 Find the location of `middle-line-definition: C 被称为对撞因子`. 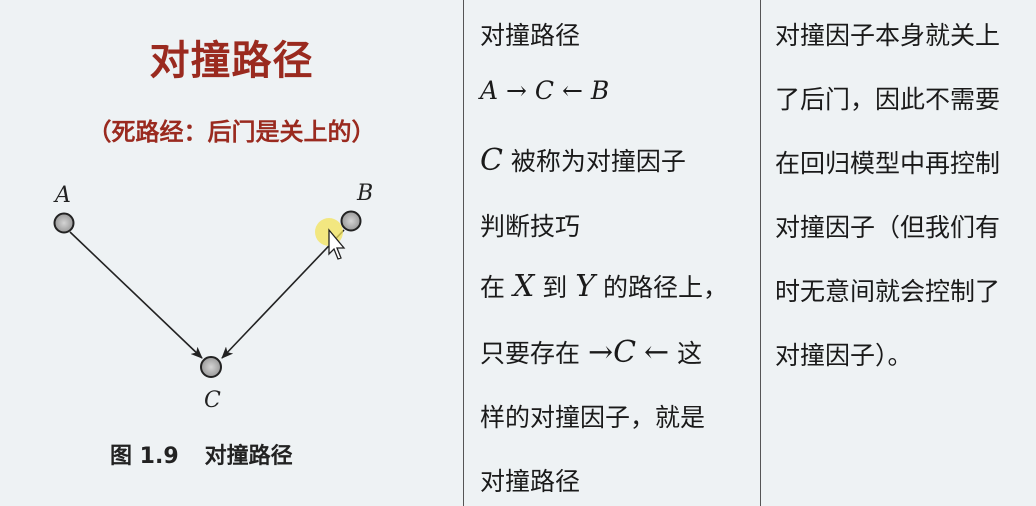

middle-line-definition: C 被称为对撞因子 is located at coordinates (583, 160).